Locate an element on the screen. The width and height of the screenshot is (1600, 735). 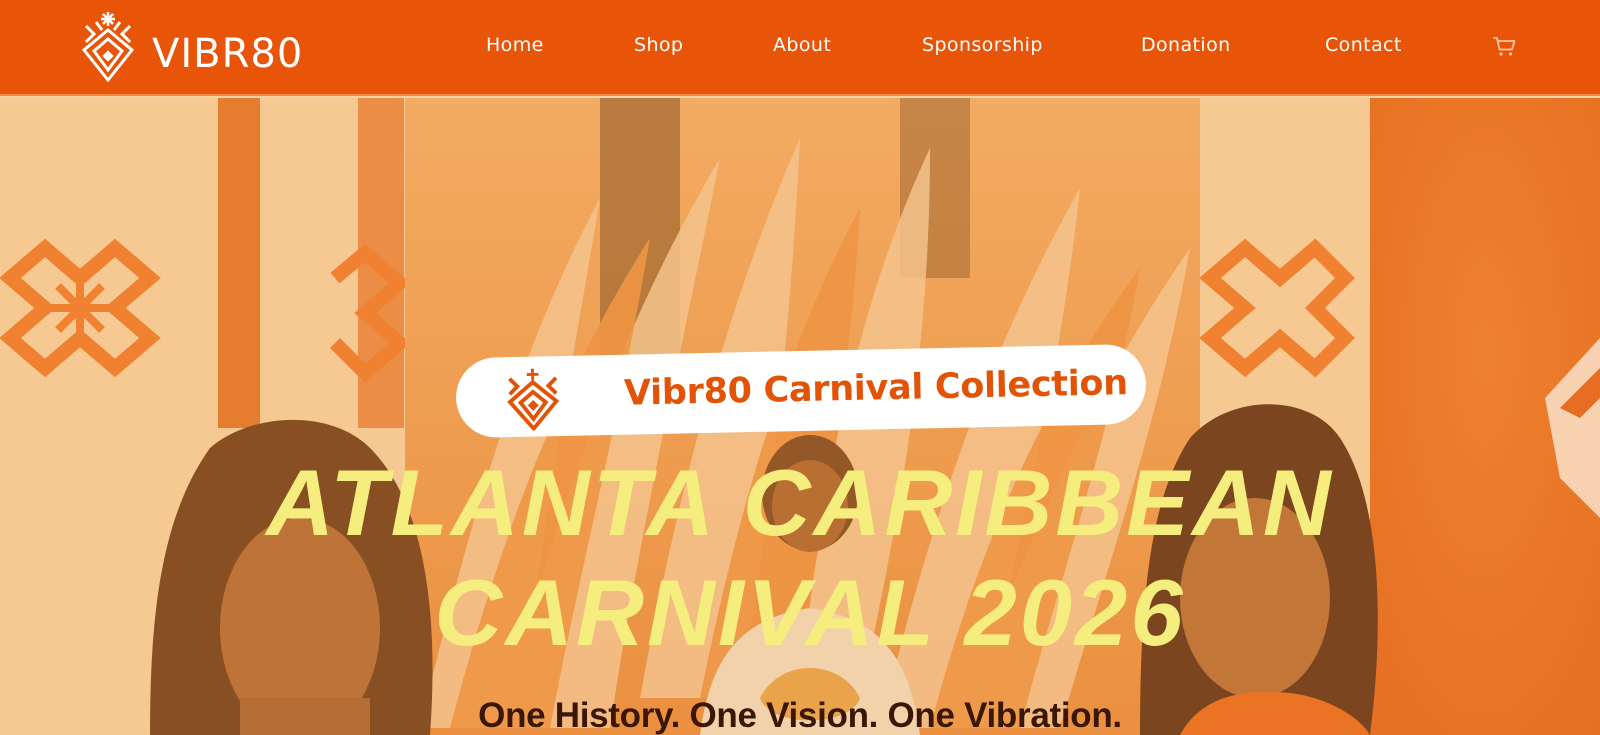
nav-shop: Shop is located at coordinates (658, 45).